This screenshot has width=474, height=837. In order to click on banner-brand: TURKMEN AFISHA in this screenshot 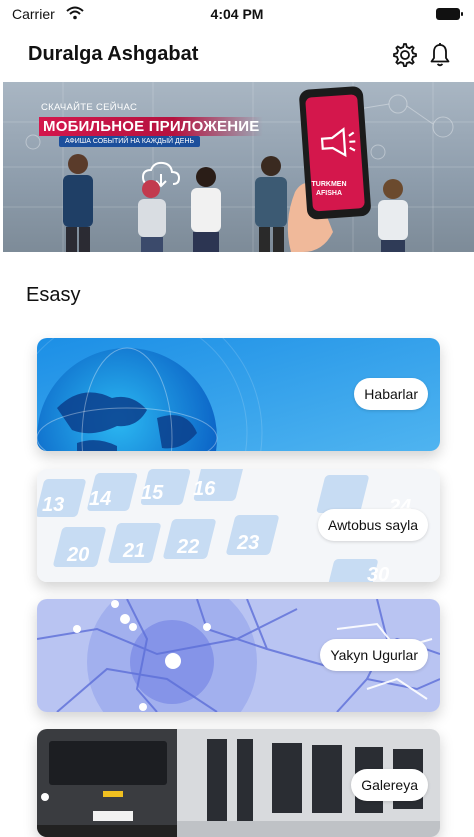, I will do `click(329, 189)`.